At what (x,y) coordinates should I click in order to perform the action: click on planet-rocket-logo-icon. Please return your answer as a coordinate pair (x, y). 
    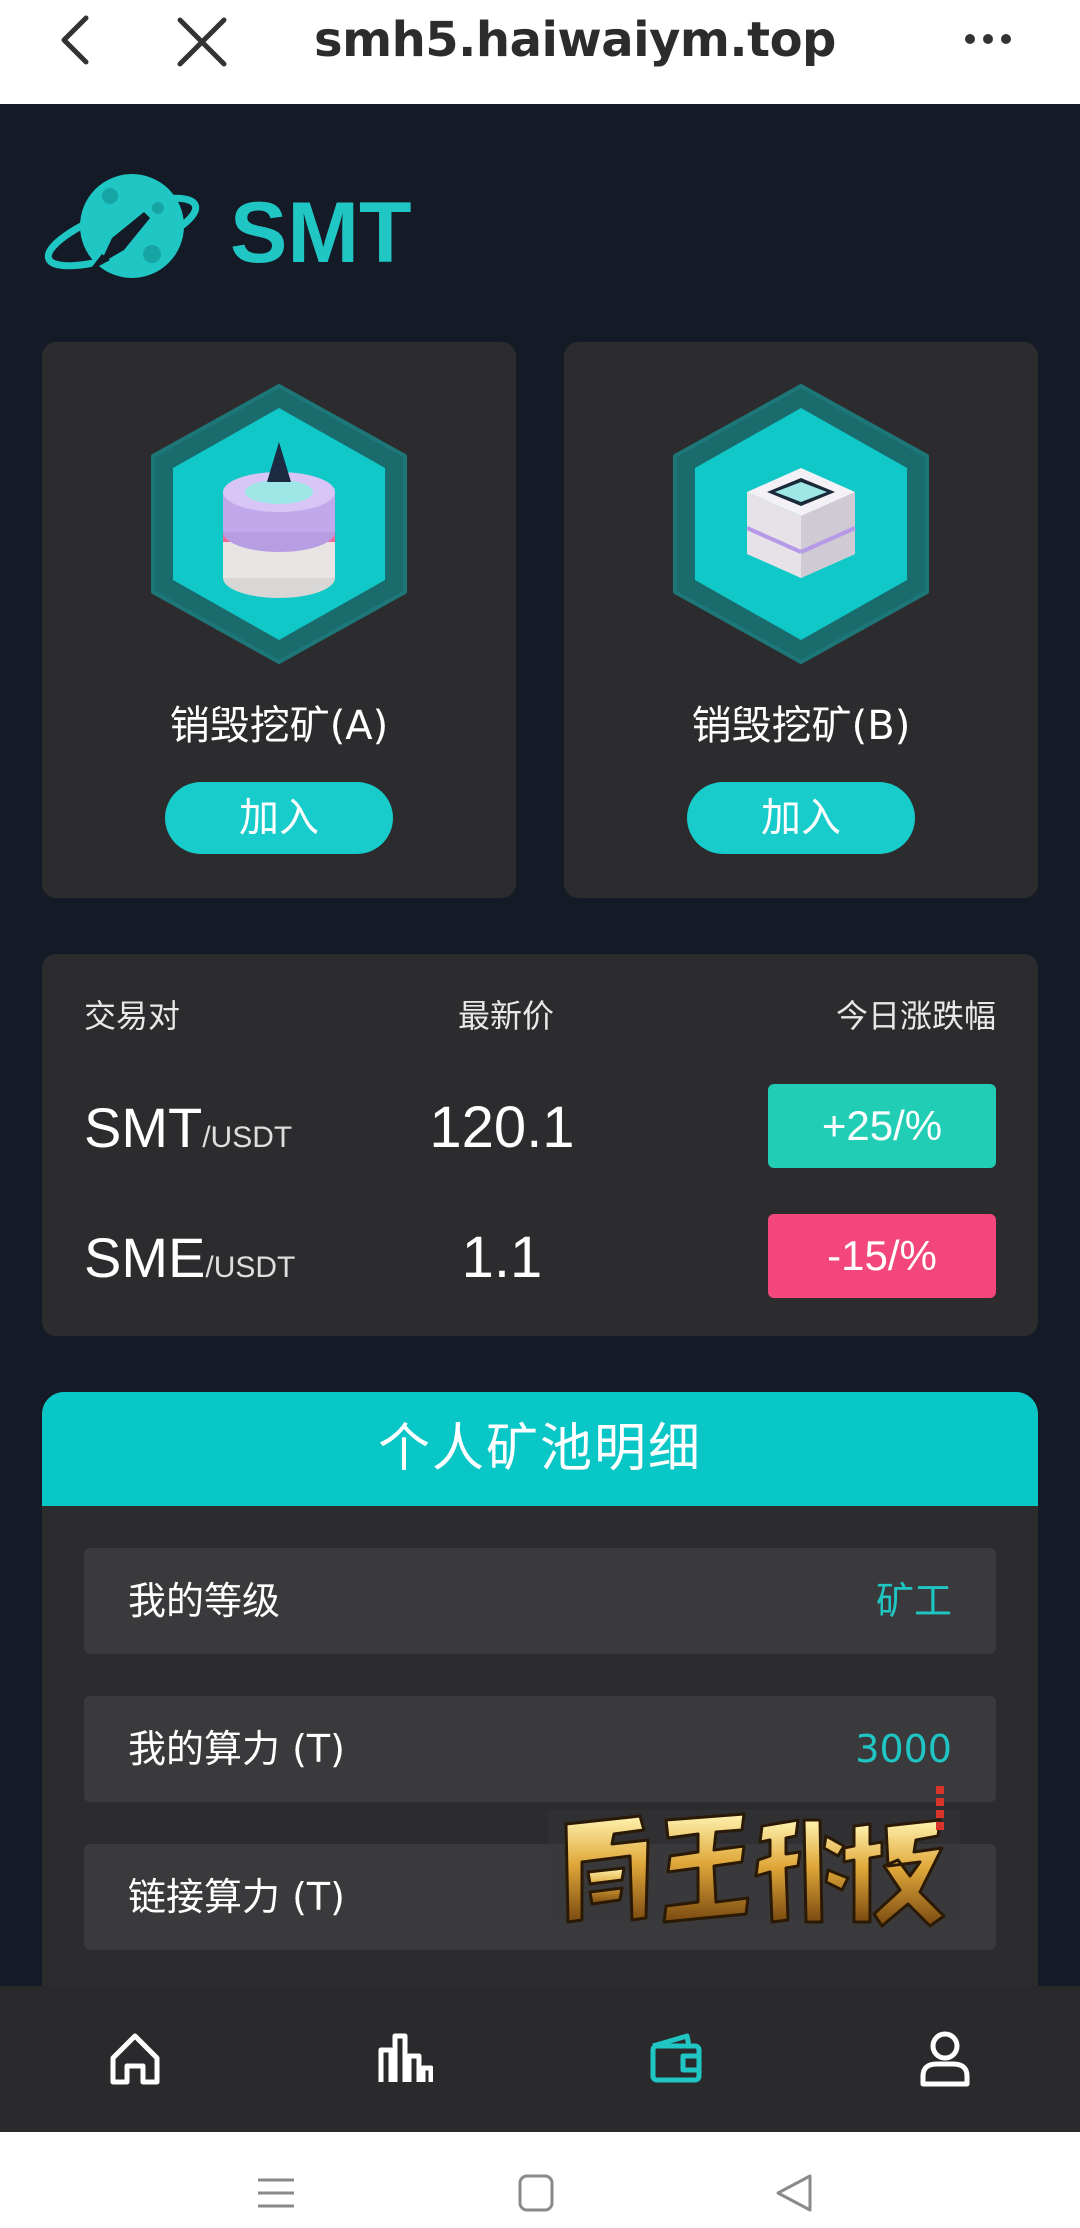
    Looking at the image, I should click on (122, 226).